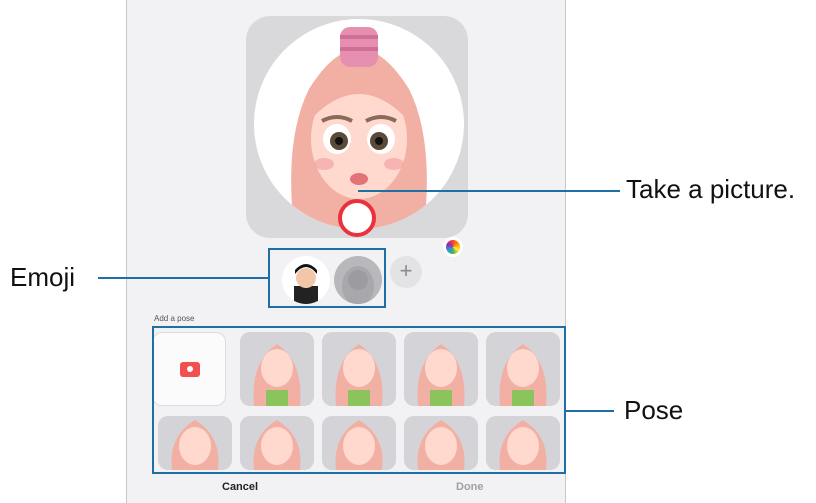 Image resolution: width=816 pixels, height=503 pixels. Describe the element at coordinates (43, 277) in the screenshot. I see `emoji-callout: Emoji` at that location.